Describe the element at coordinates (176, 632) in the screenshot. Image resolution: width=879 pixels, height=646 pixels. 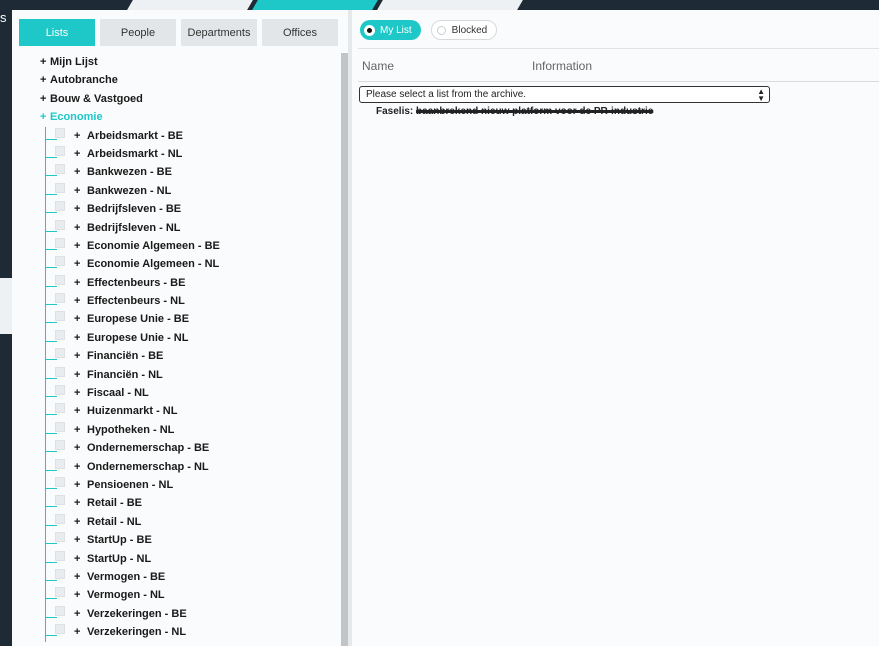
I see `tree-item: + Verzekeringen - NL` at that location.